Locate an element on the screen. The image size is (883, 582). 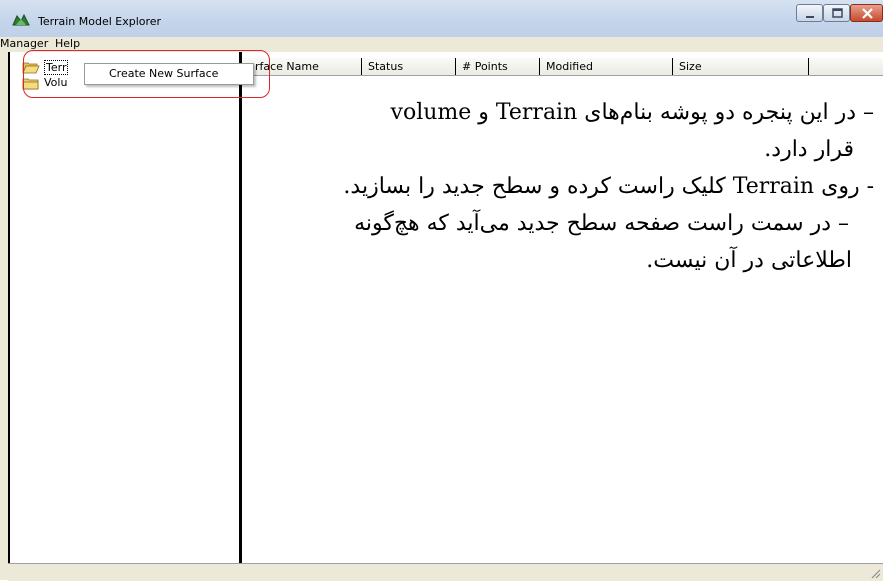
minimize-icon is located at coordinates (810, 17).